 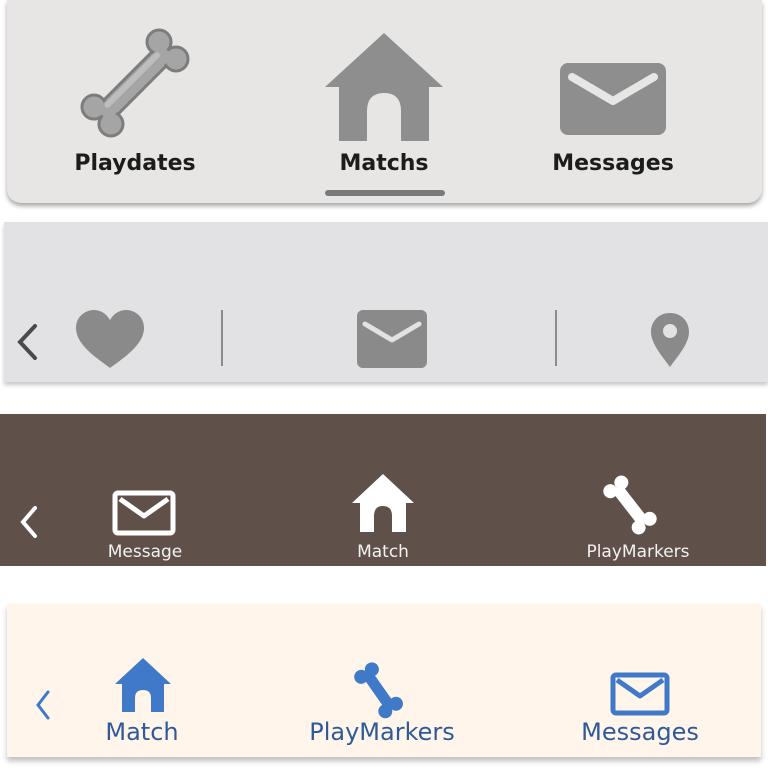 I want to click on nav-item-message: Message, so click(x=145, y=490).